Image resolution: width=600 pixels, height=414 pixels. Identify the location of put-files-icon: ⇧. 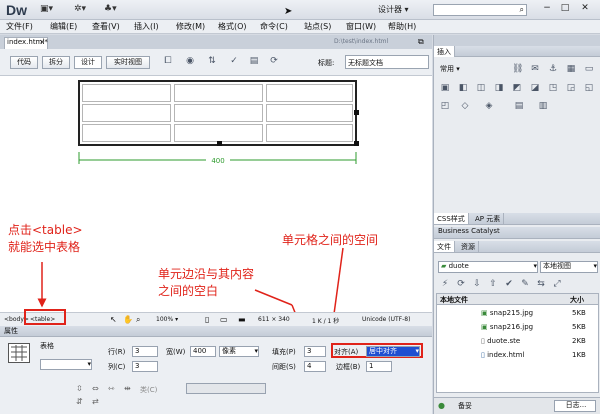
(493, 284).